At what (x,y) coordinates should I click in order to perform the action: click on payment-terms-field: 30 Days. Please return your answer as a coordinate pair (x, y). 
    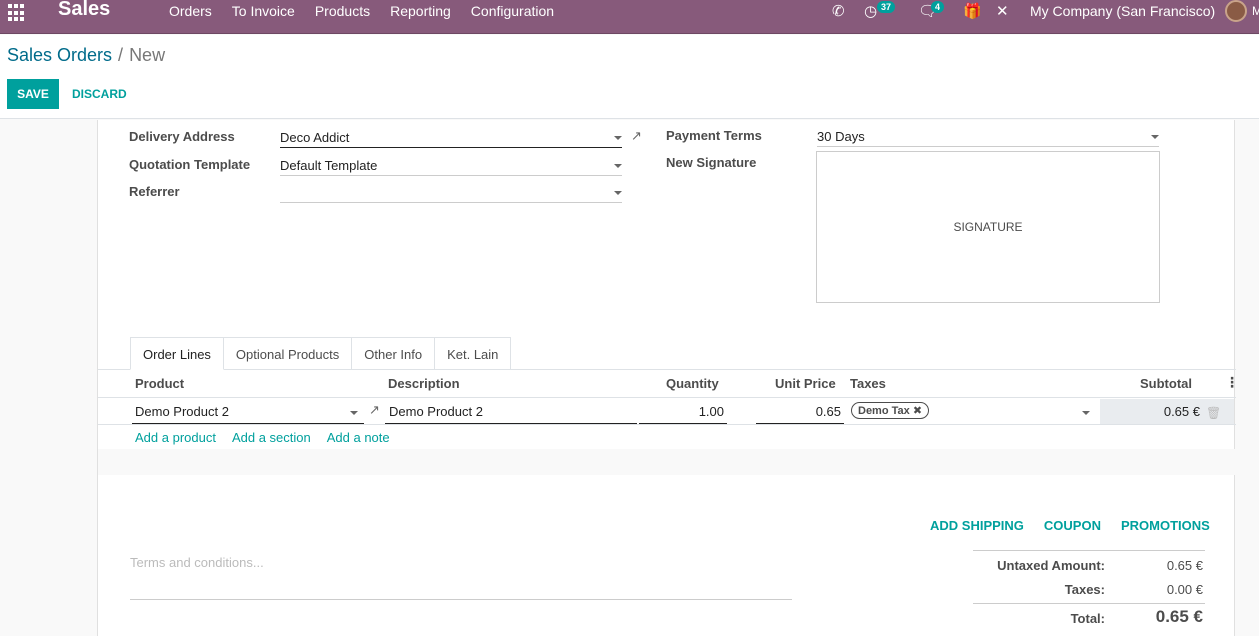
    Looking at the image, I should click on (988, 134).